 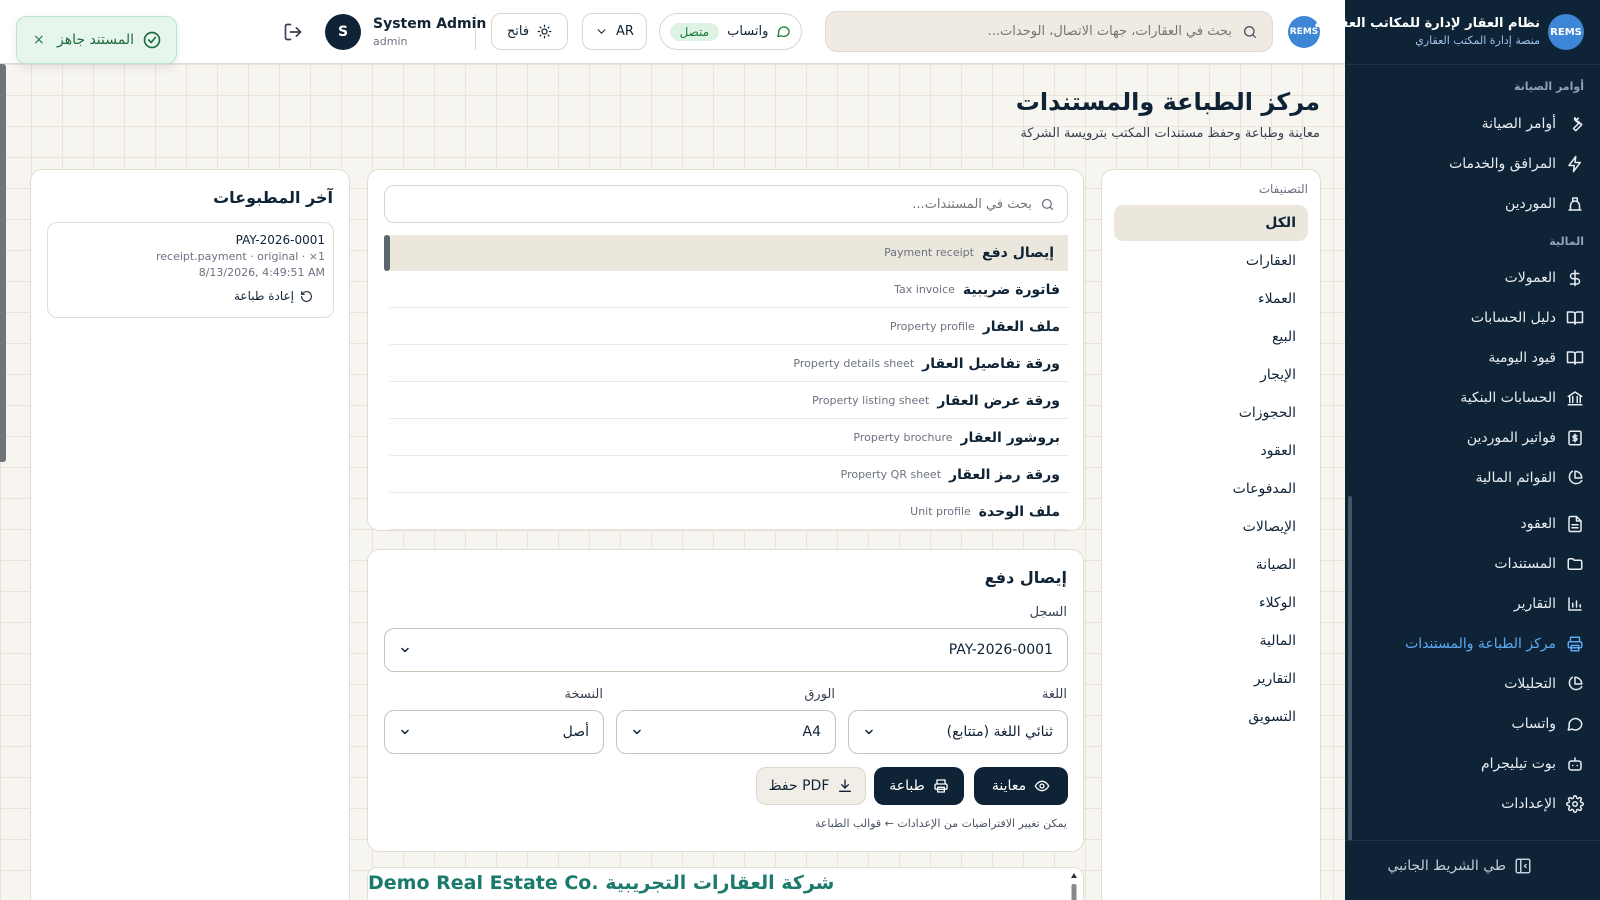 What do you see at coordinates (1473, 804) in the screenshot?
I see `sidebar-item-settings: الإعدادات` at bounding box center [1473, 804].